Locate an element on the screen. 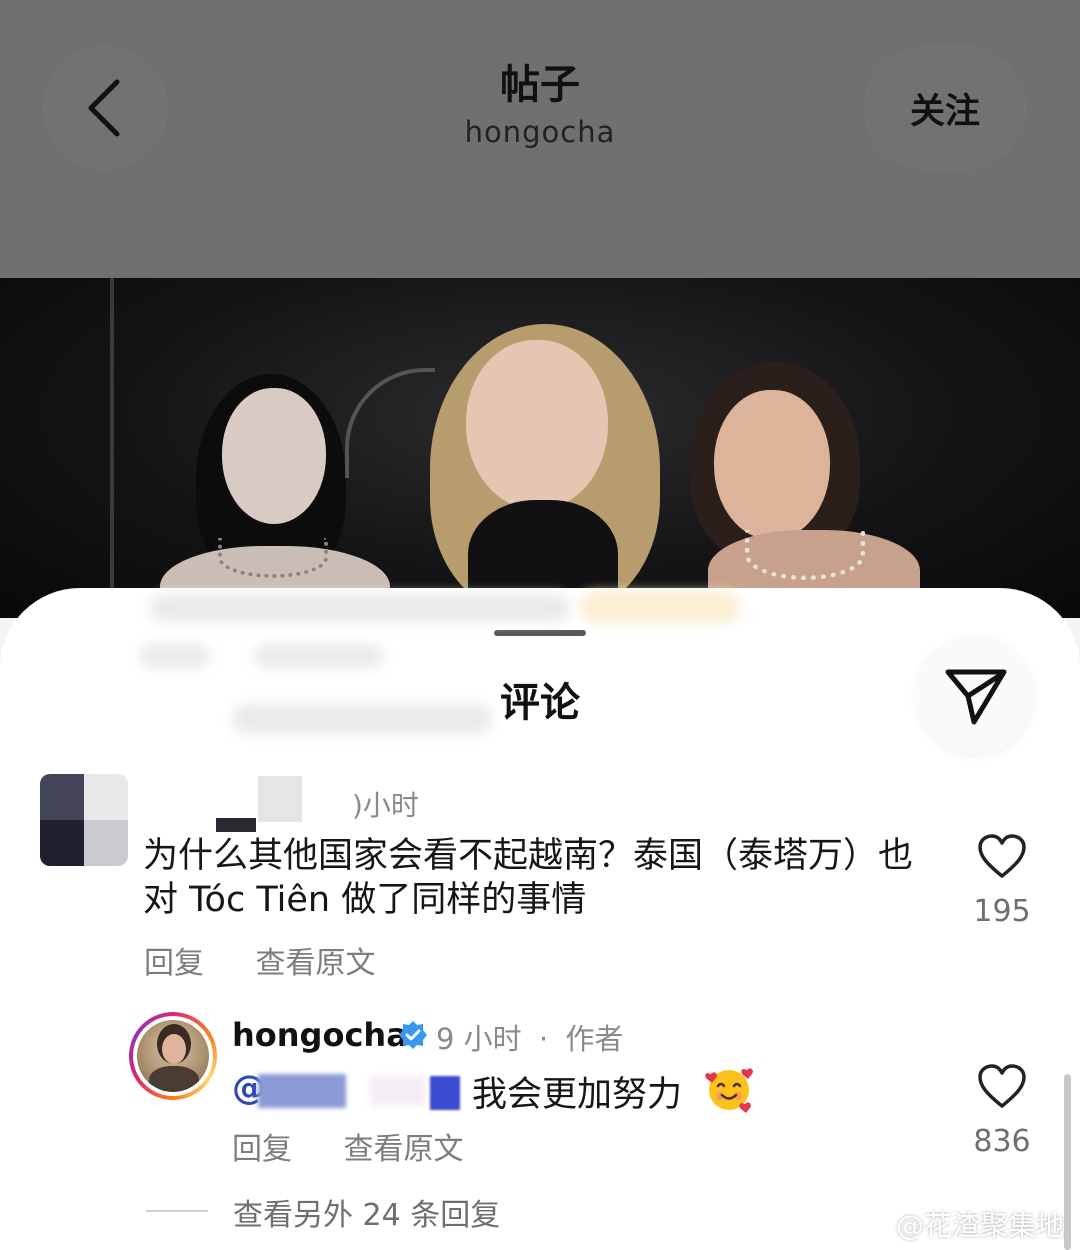 This screenshot has height=1250, width=1080. share-button is located at coordinates (975, 695).